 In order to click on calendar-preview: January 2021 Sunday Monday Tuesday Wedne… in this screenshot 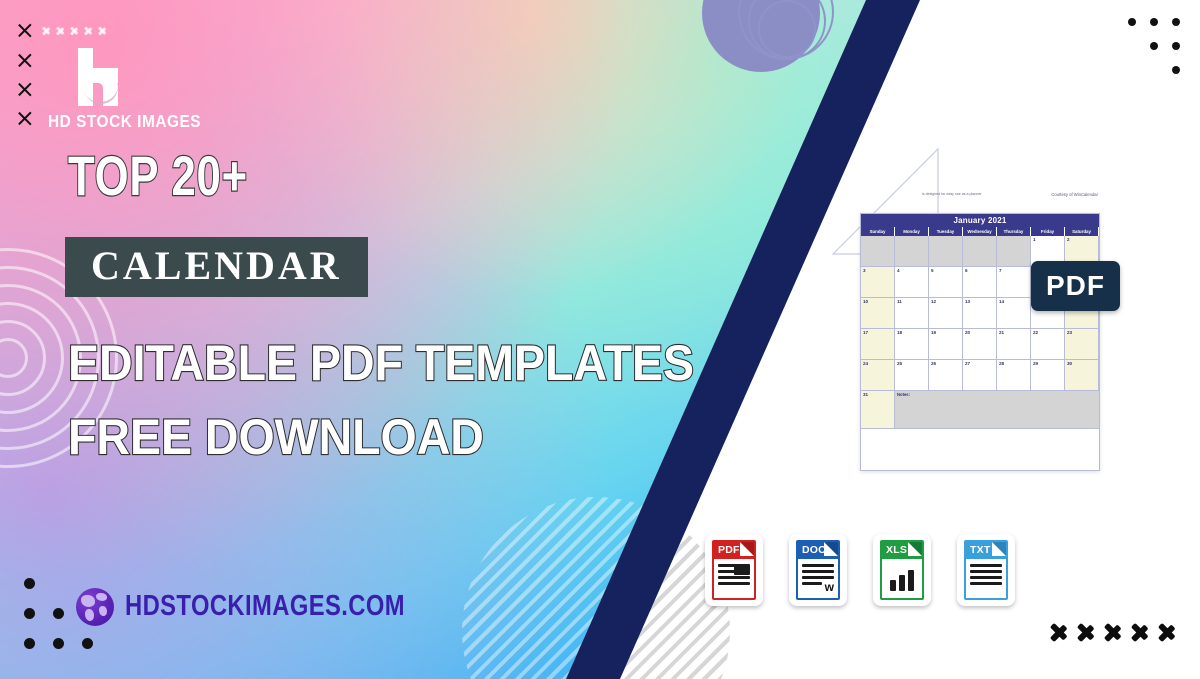, I will do `click(980, 342)`.